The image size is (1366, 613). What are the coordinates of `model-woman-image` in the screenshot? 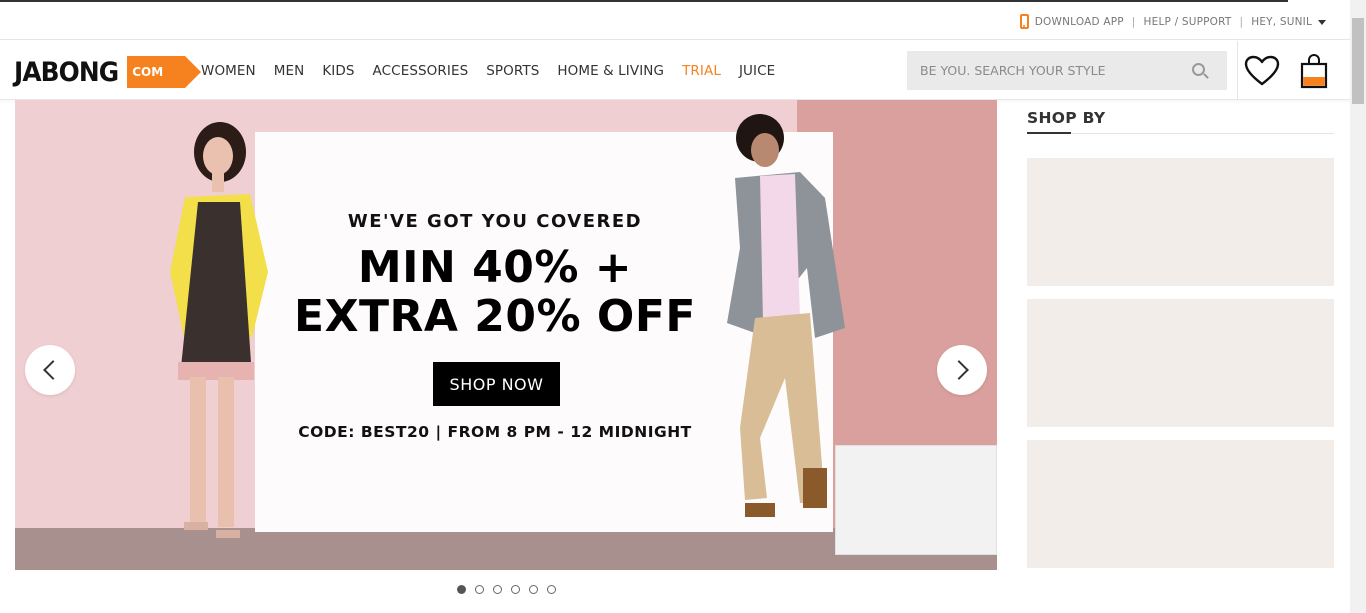 It's located at (219, 330).